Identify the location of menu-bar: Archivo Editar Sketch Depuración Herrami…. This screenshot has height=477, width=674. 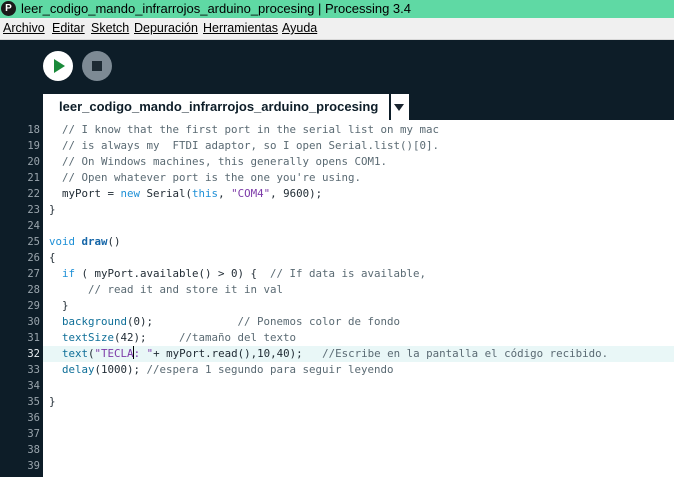
(337, 29).